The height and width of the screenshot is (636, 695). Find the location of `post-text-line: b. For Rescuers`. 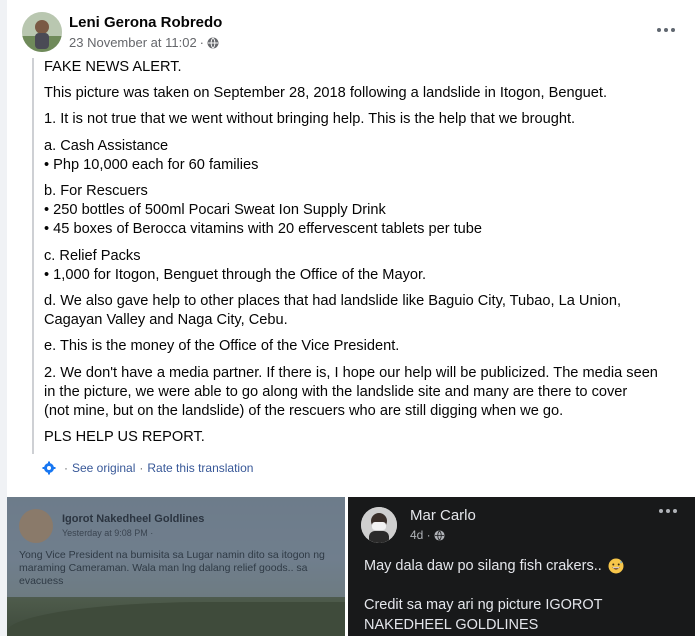

post-text-line: b. For Rescuers is located at coordinates (96, 191).